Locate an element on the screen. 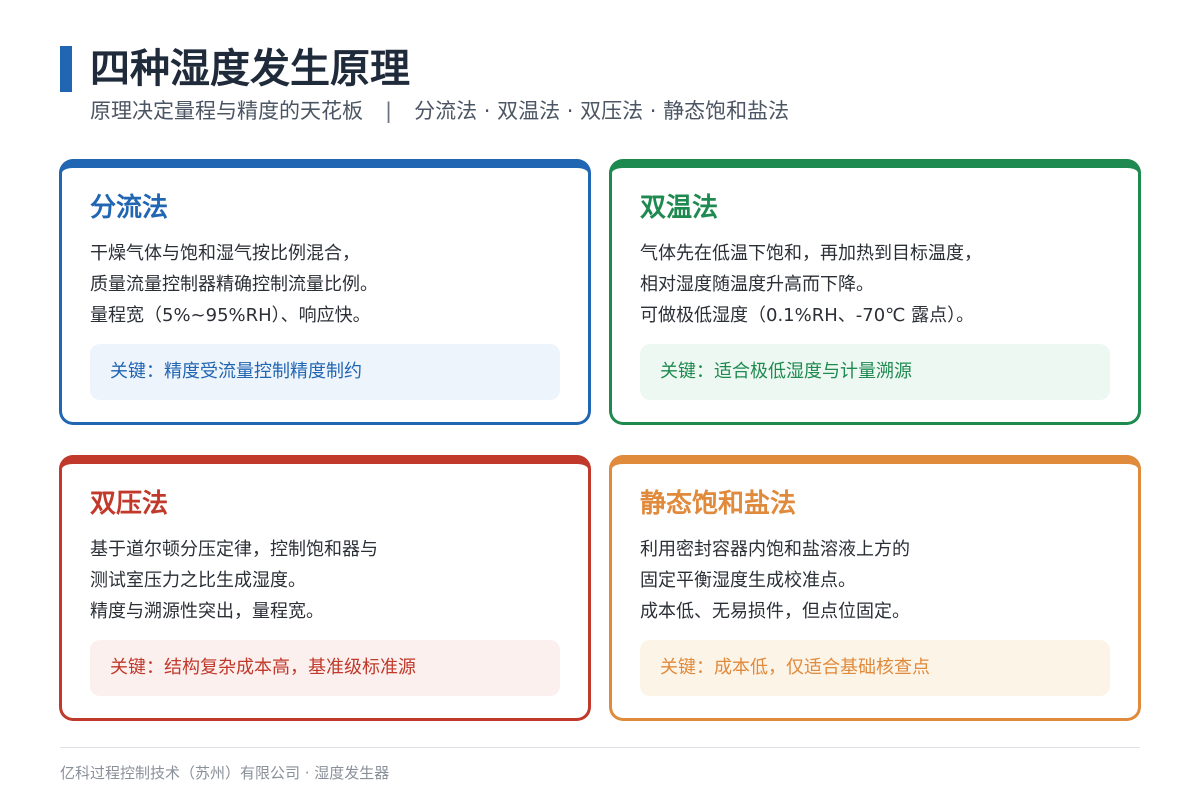 The width and height of the screenshot is (1200, 800). card-line: 量程宽（5%~95%RH）、响应快。 is located at coordinates (230, 315).